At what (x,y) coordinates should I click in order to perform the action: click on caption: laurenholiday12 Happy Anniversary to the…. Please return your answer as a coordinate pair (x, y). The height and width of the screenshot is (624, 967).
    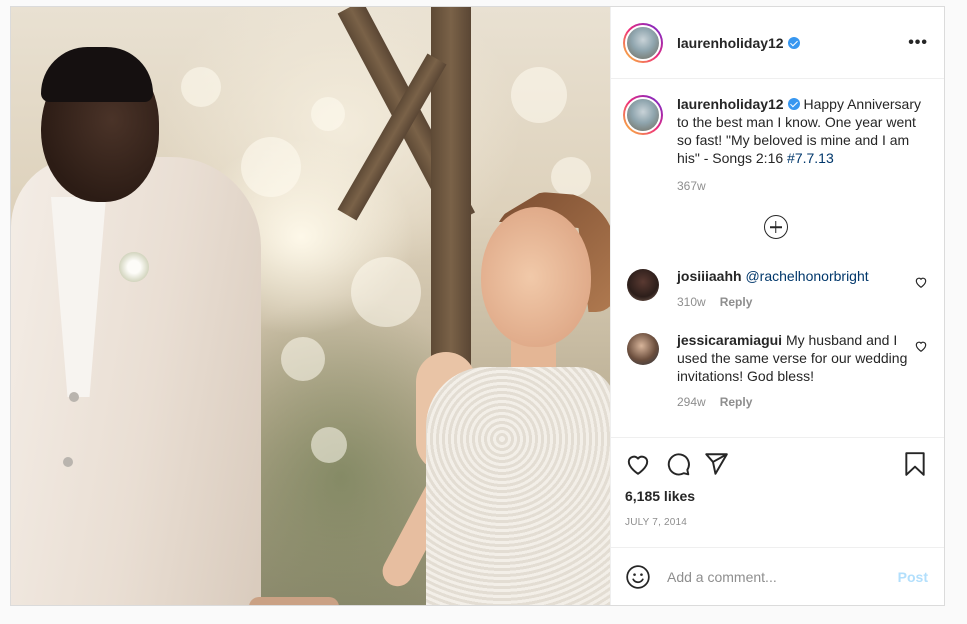
    Looking at the image, I should click on (775, 131).